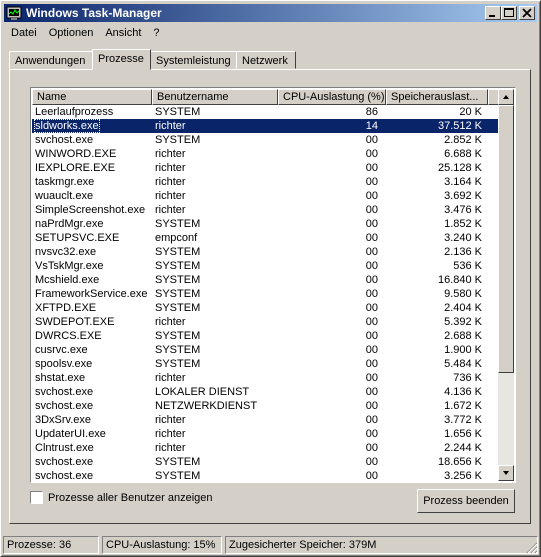 This screenshot has height=557, width=541. I want to click on maximize-icon, so click(509, 12).